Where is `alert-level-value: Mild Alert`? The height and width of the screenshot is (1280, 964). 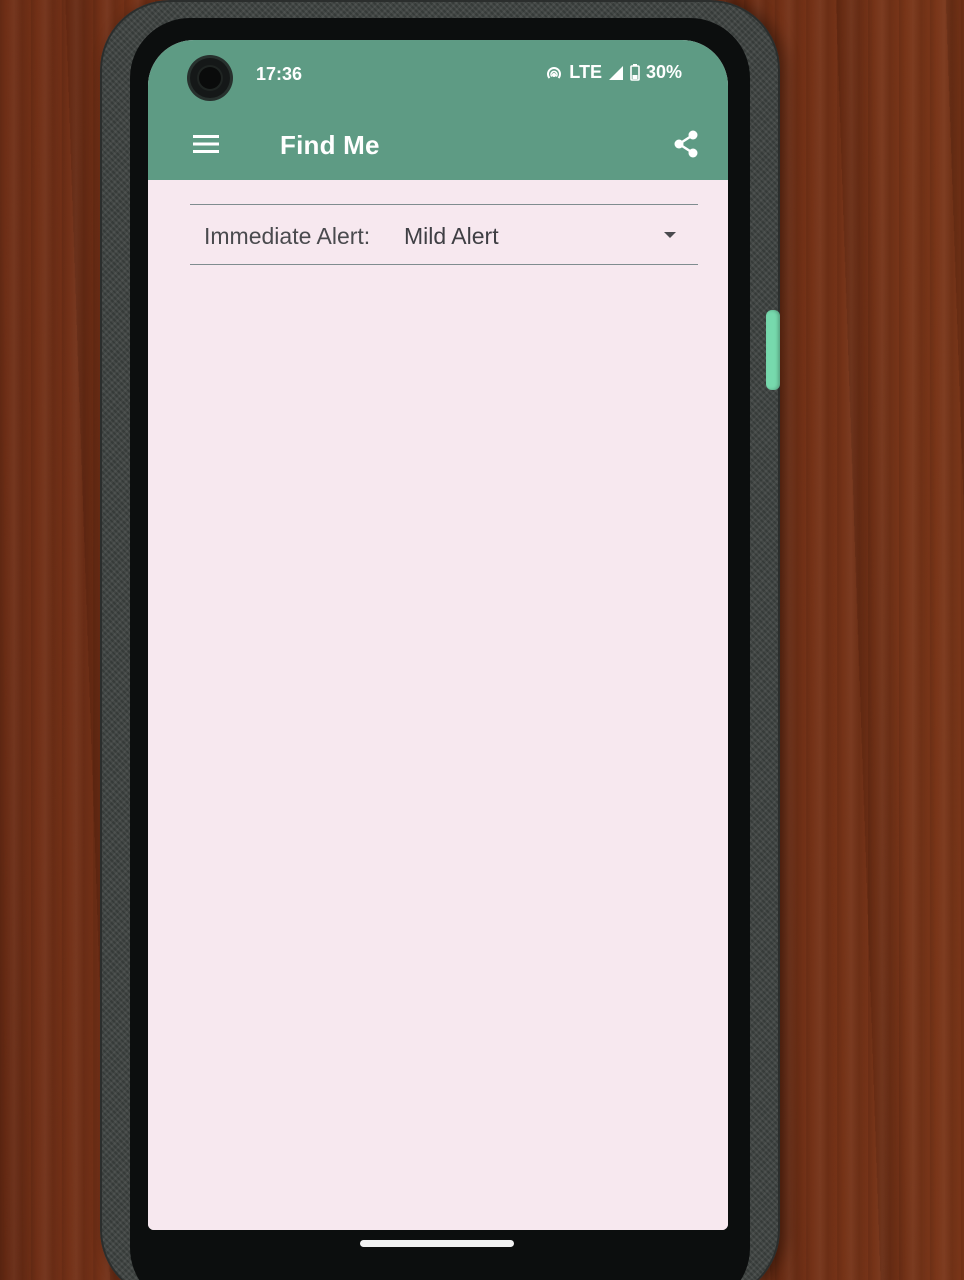 alert-level-value: Mild Alert is located at coordinates (451, 235).